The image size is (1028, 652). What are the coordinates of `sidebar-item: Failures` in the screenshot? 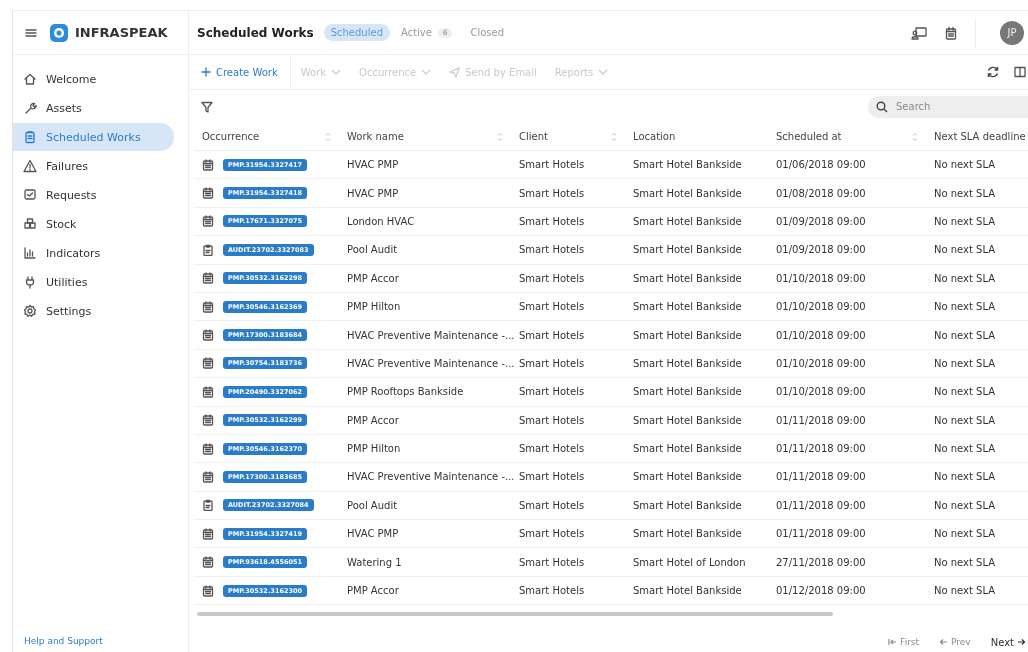 It's located at (93, 166).